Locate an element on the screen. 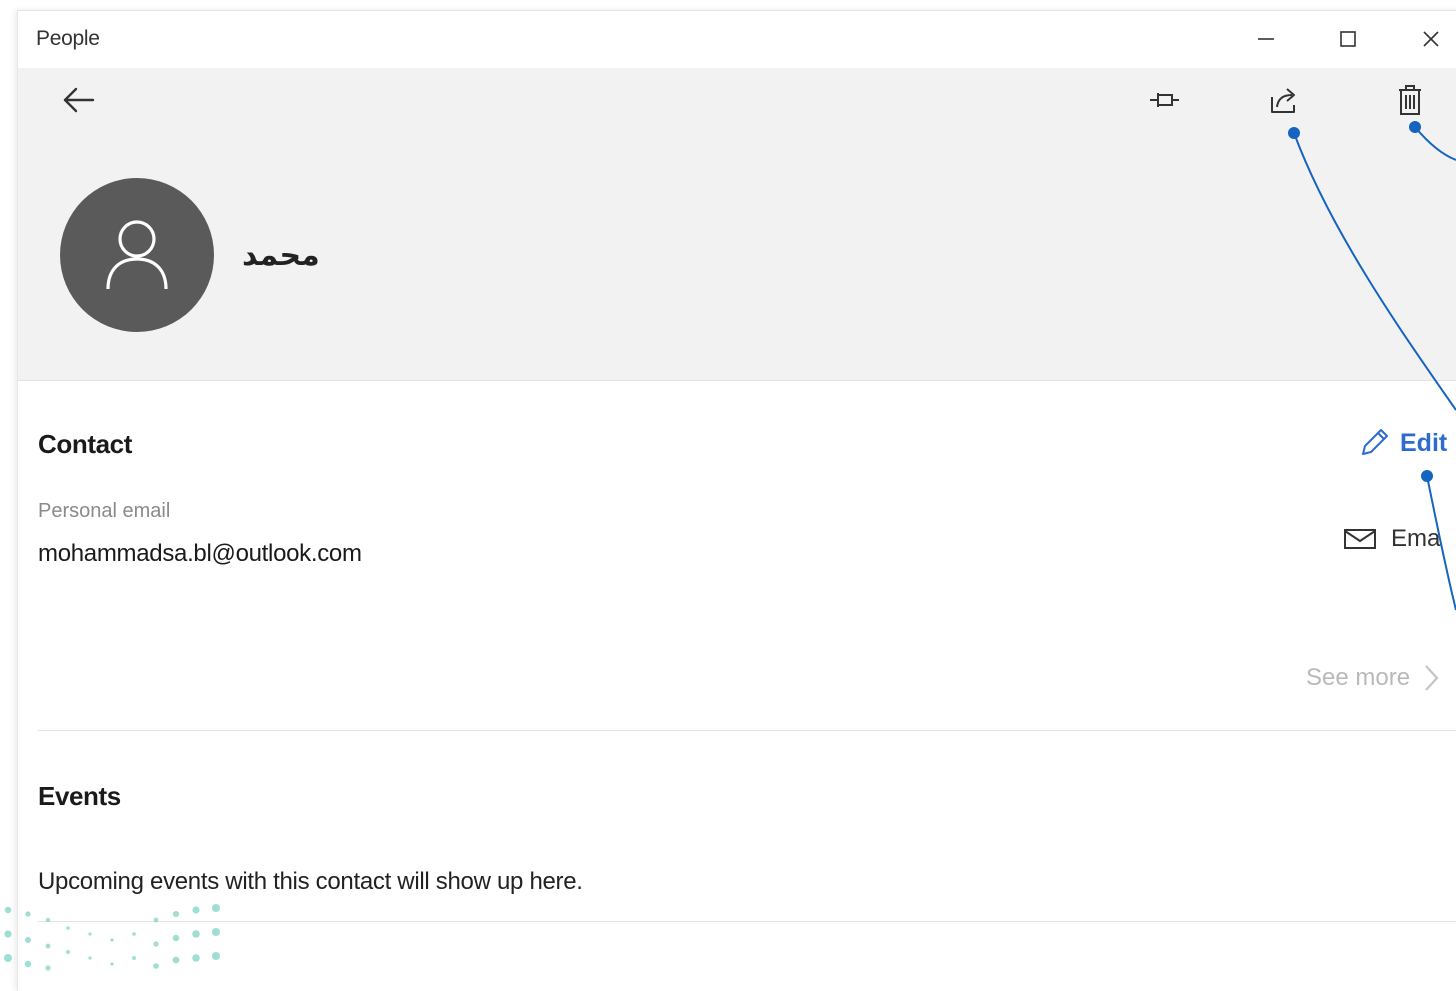 The image size is (1456, 991). contact-section-title: Contact is located at coordinates (85, 444).